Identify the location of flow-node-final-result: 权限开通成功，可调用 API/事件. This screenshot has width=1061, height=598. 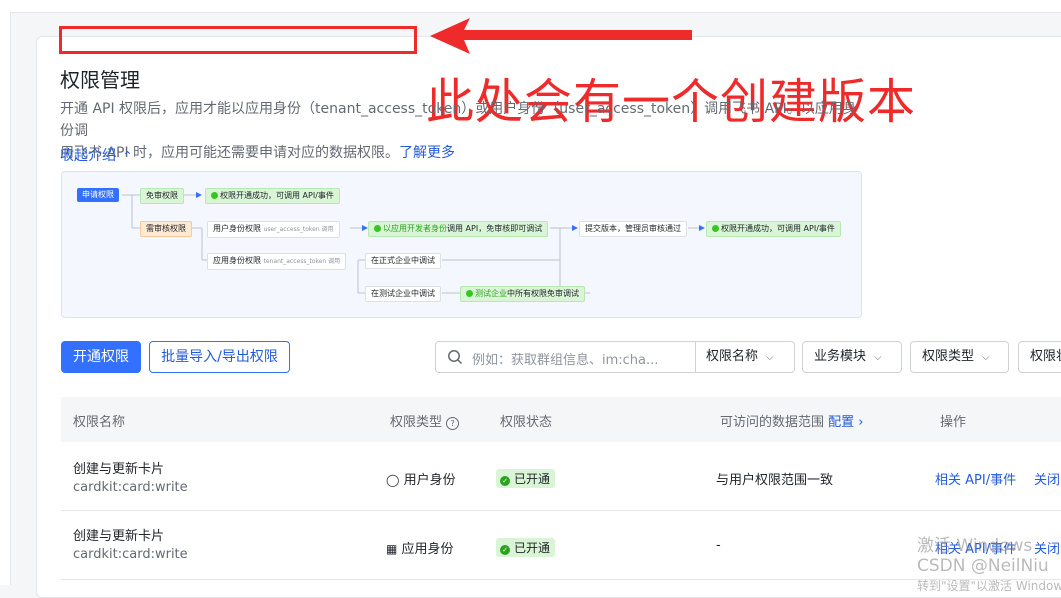
(773, 229).